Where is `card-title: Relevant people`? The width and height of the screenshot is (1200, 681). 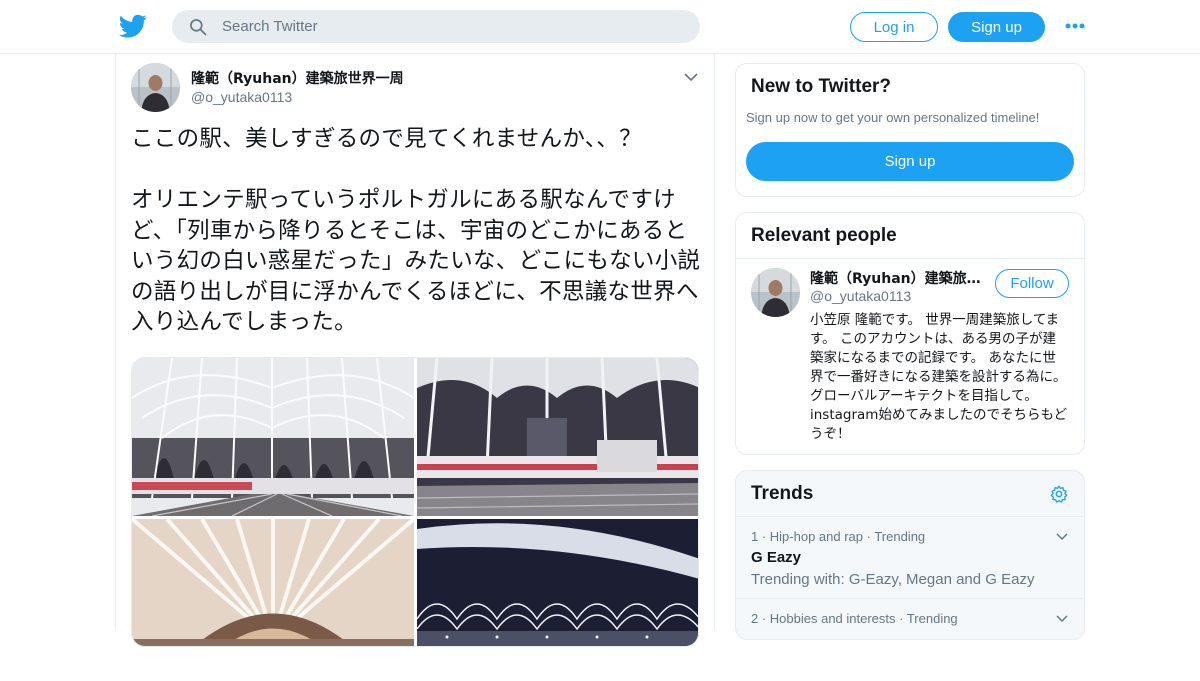 card-title: Relevant people is located at coordinates (824, 235).